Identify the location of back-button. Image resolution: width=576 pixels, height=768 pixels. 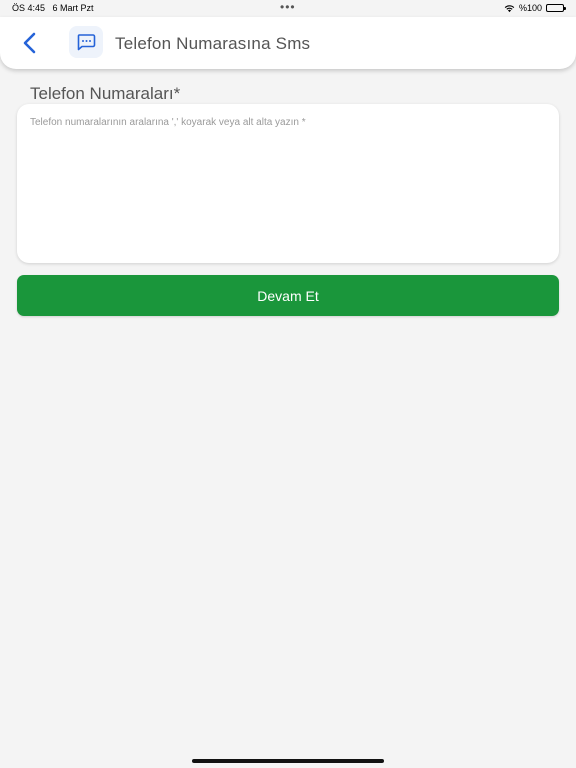
(30, 43).